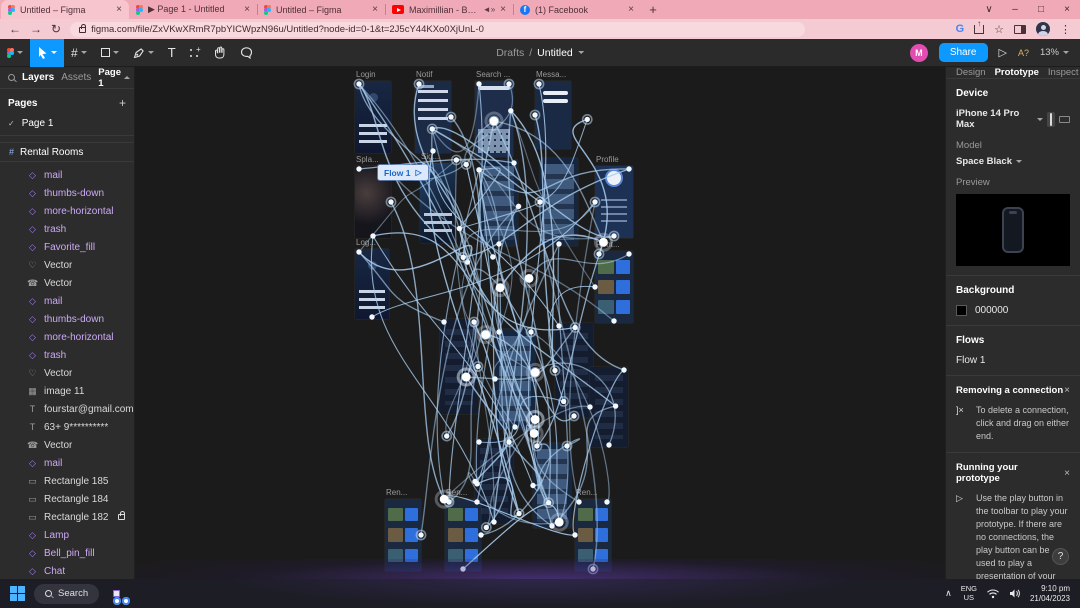  I want to click on tab-design: Design, so click(971, 72).